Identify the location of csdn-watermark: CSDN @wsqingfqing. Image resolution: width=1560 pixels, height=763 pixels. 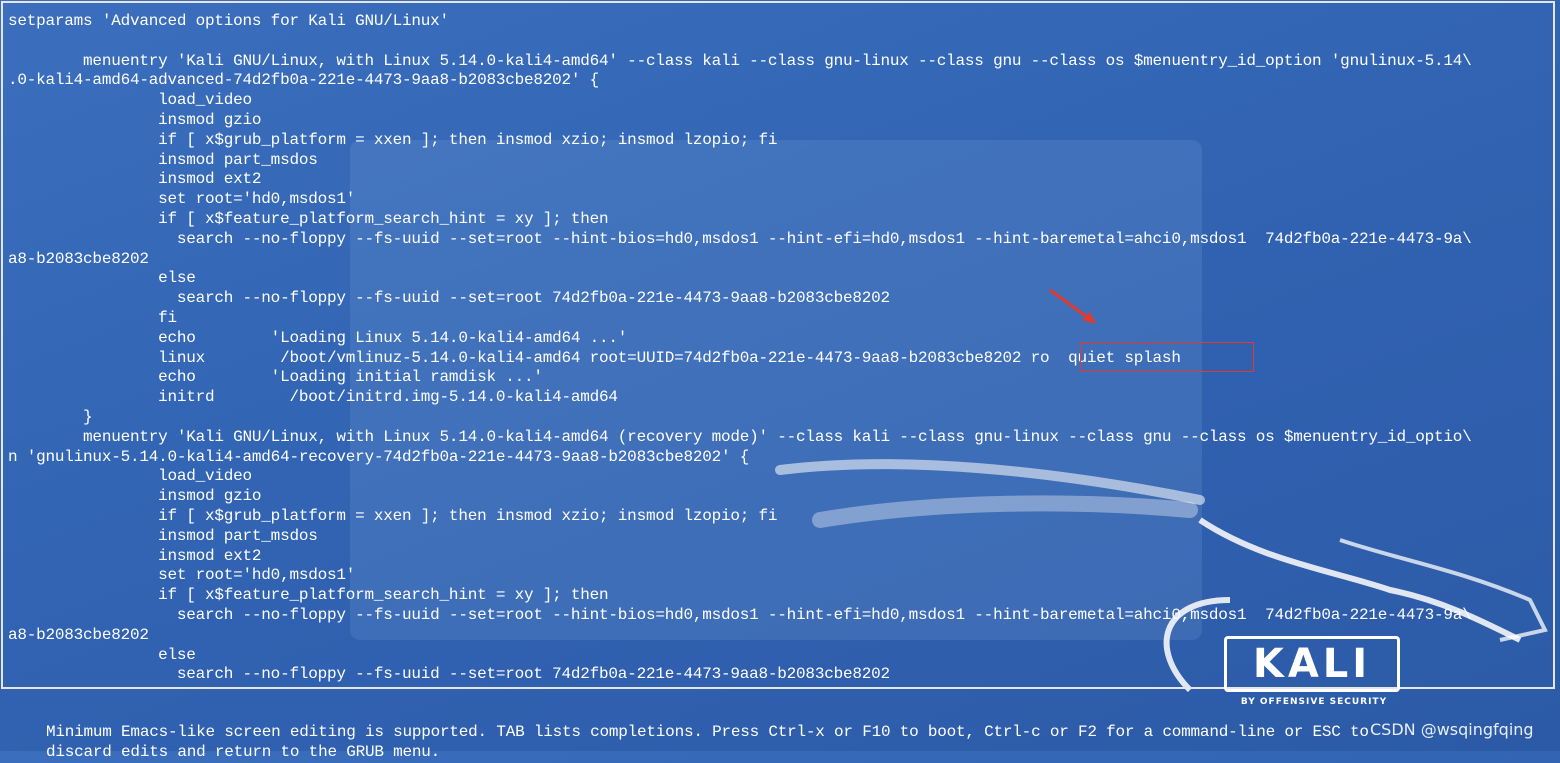
(1452, 729).